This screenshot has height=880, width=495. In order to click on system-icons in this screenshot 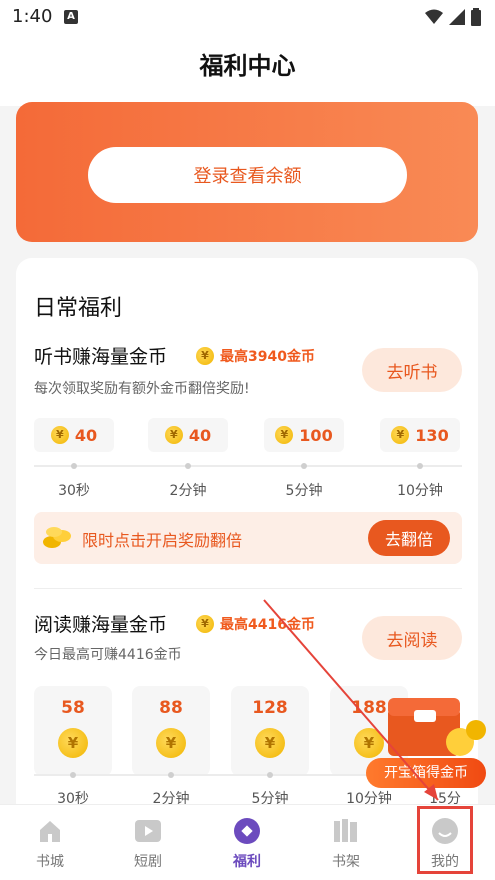, I will do `click(453, 17)`.